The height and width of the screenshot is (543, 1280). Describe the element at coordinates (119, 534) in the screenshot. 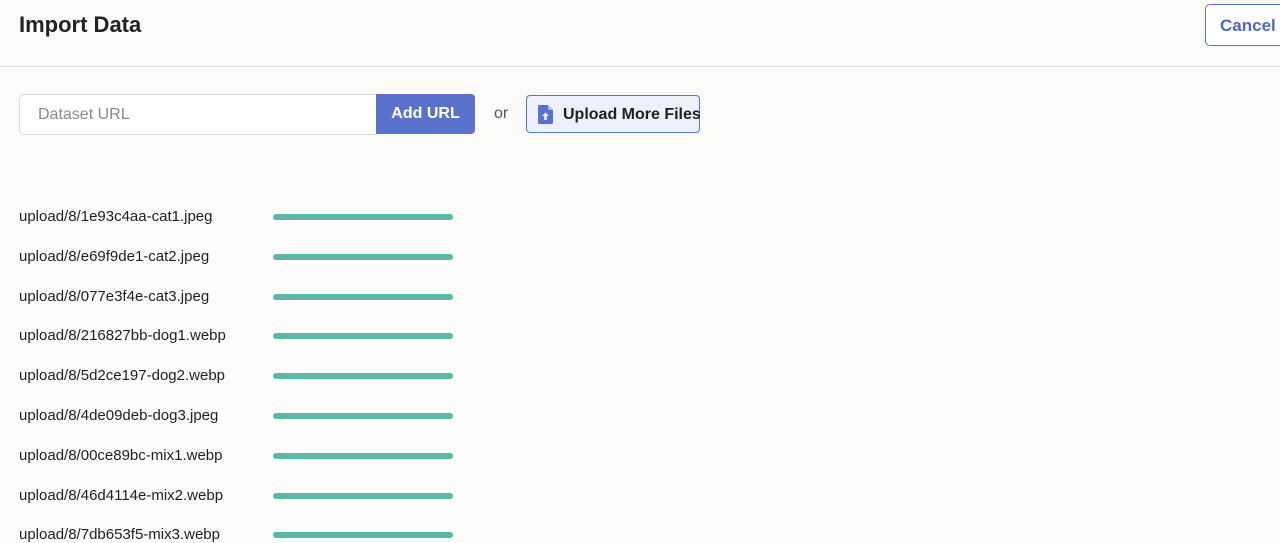

I see `file-name: upload/8/7db653f5-mix3.webp` at that location.